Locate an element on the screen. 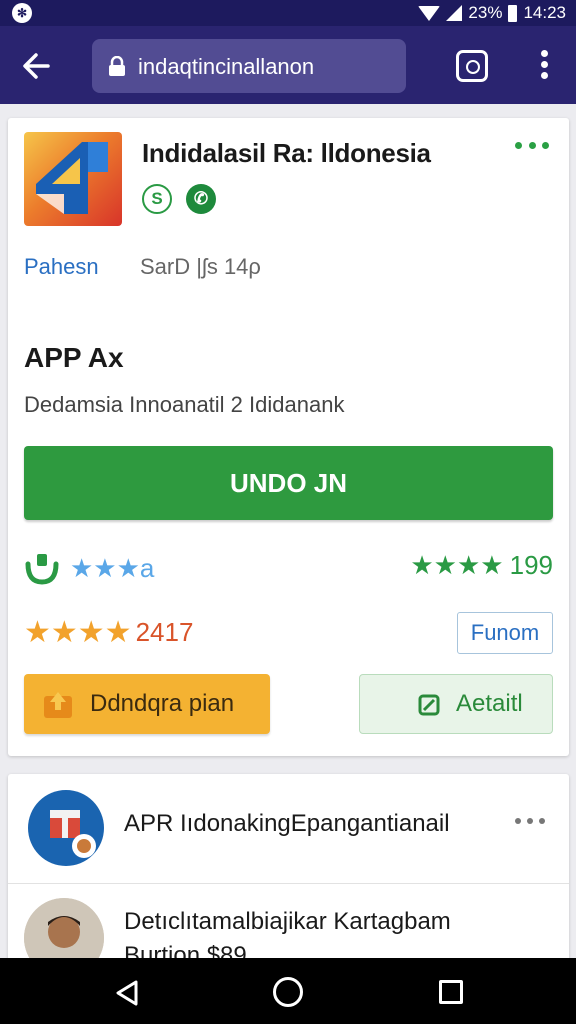  battery-icon is located at coordinates (513, 13).